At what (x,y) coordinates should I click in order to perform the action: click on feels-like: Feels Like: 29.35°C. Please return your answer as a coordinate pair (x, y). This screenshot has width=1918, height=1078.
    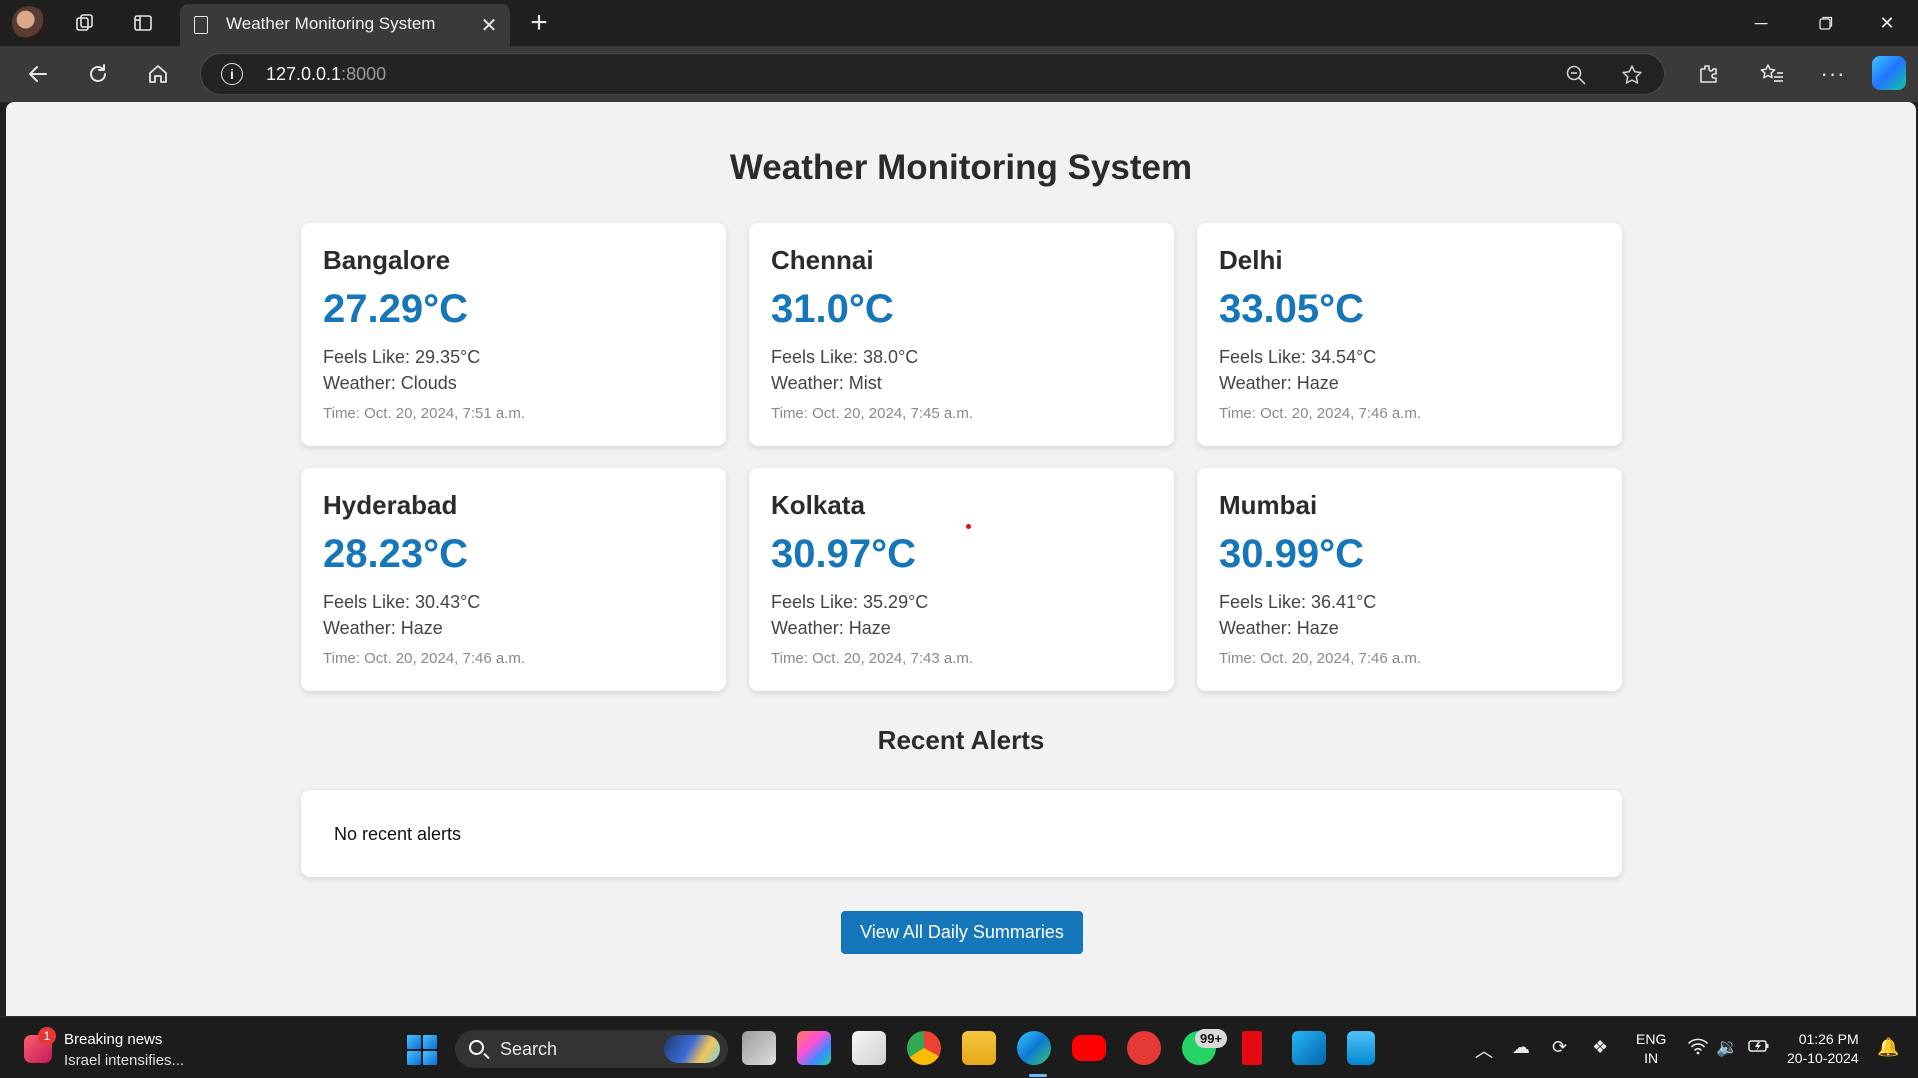
    Looking at the image, I should click on (402, 357).